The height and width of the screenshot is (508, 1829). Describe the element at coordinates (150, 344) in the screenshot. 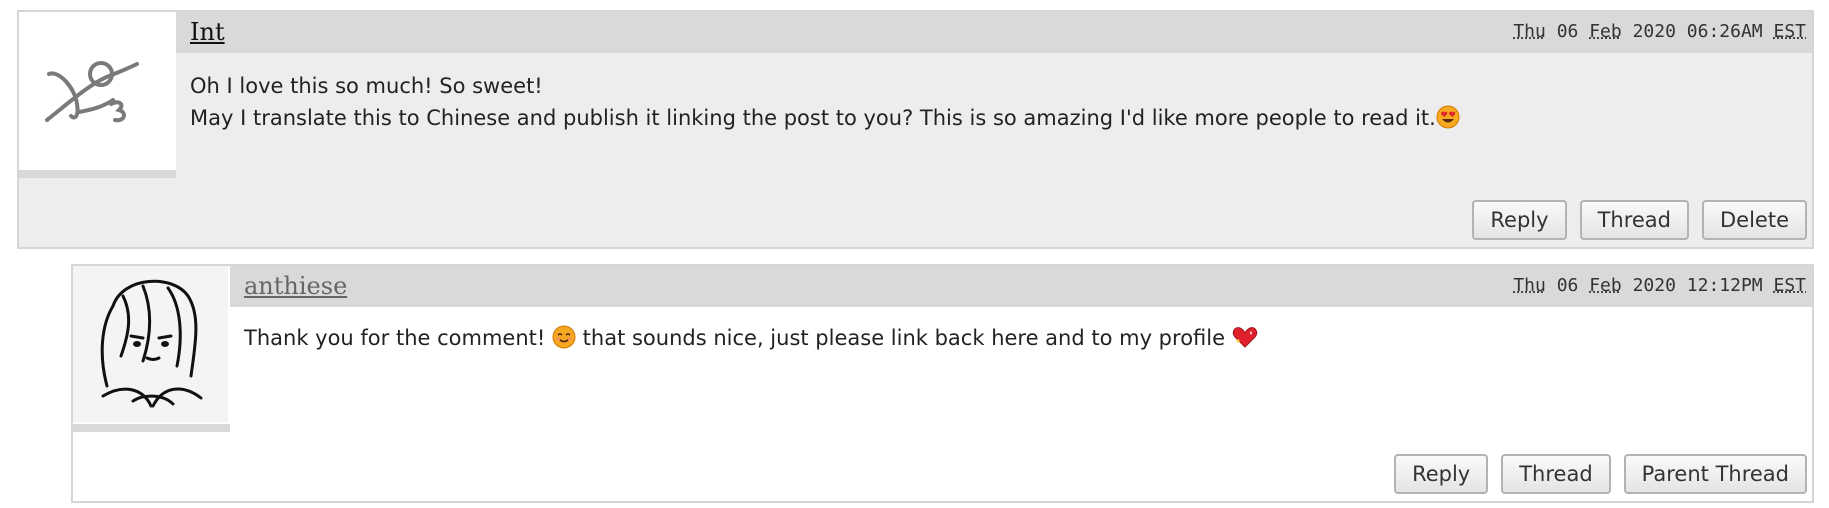

I see `user-avatar-drawing-icon` at that location.